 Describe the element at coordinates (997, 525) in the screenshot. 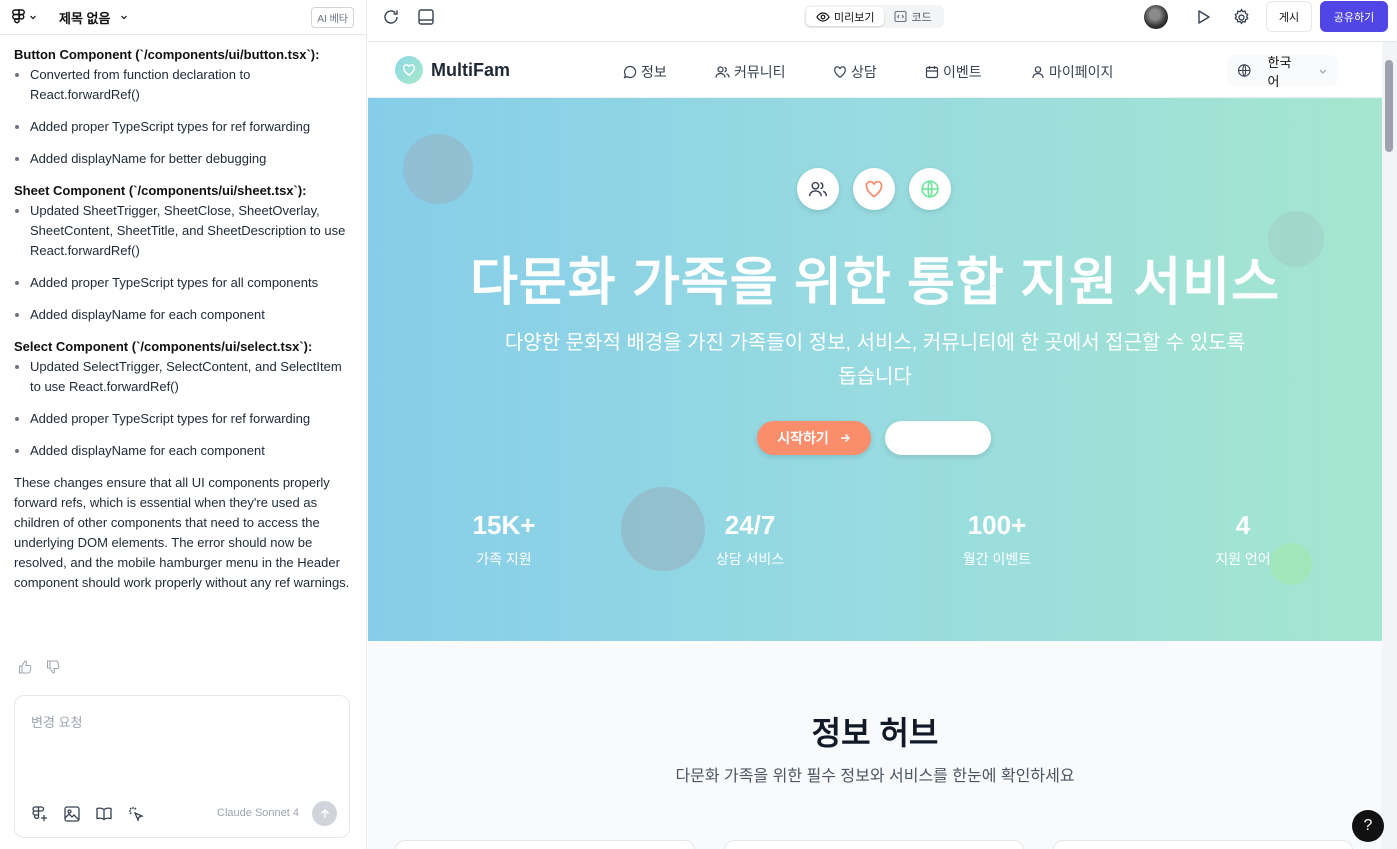

I see `stat-value: 100+` at that location.